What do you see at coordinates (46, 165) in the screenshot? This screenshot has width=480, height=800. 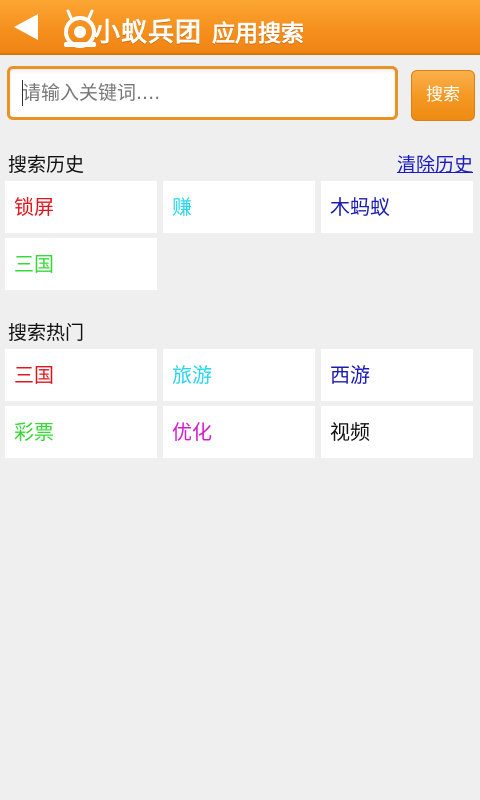 I see `history-section-title: 搜索历史` at bounding box center [46, 165].